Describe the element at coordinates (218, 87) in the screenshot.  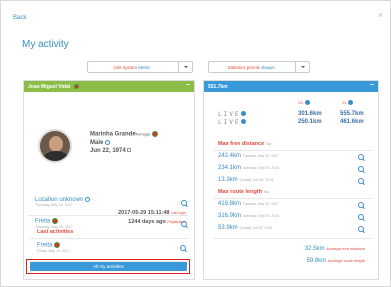
I see `stats-header-title: 551.7km` at that location.